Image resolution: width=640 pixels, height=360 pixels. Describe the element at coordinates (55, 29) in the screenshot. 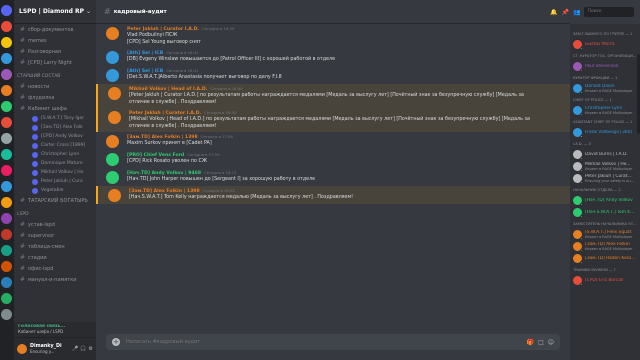

I see `channel-item: # сбор-документов` at that location.